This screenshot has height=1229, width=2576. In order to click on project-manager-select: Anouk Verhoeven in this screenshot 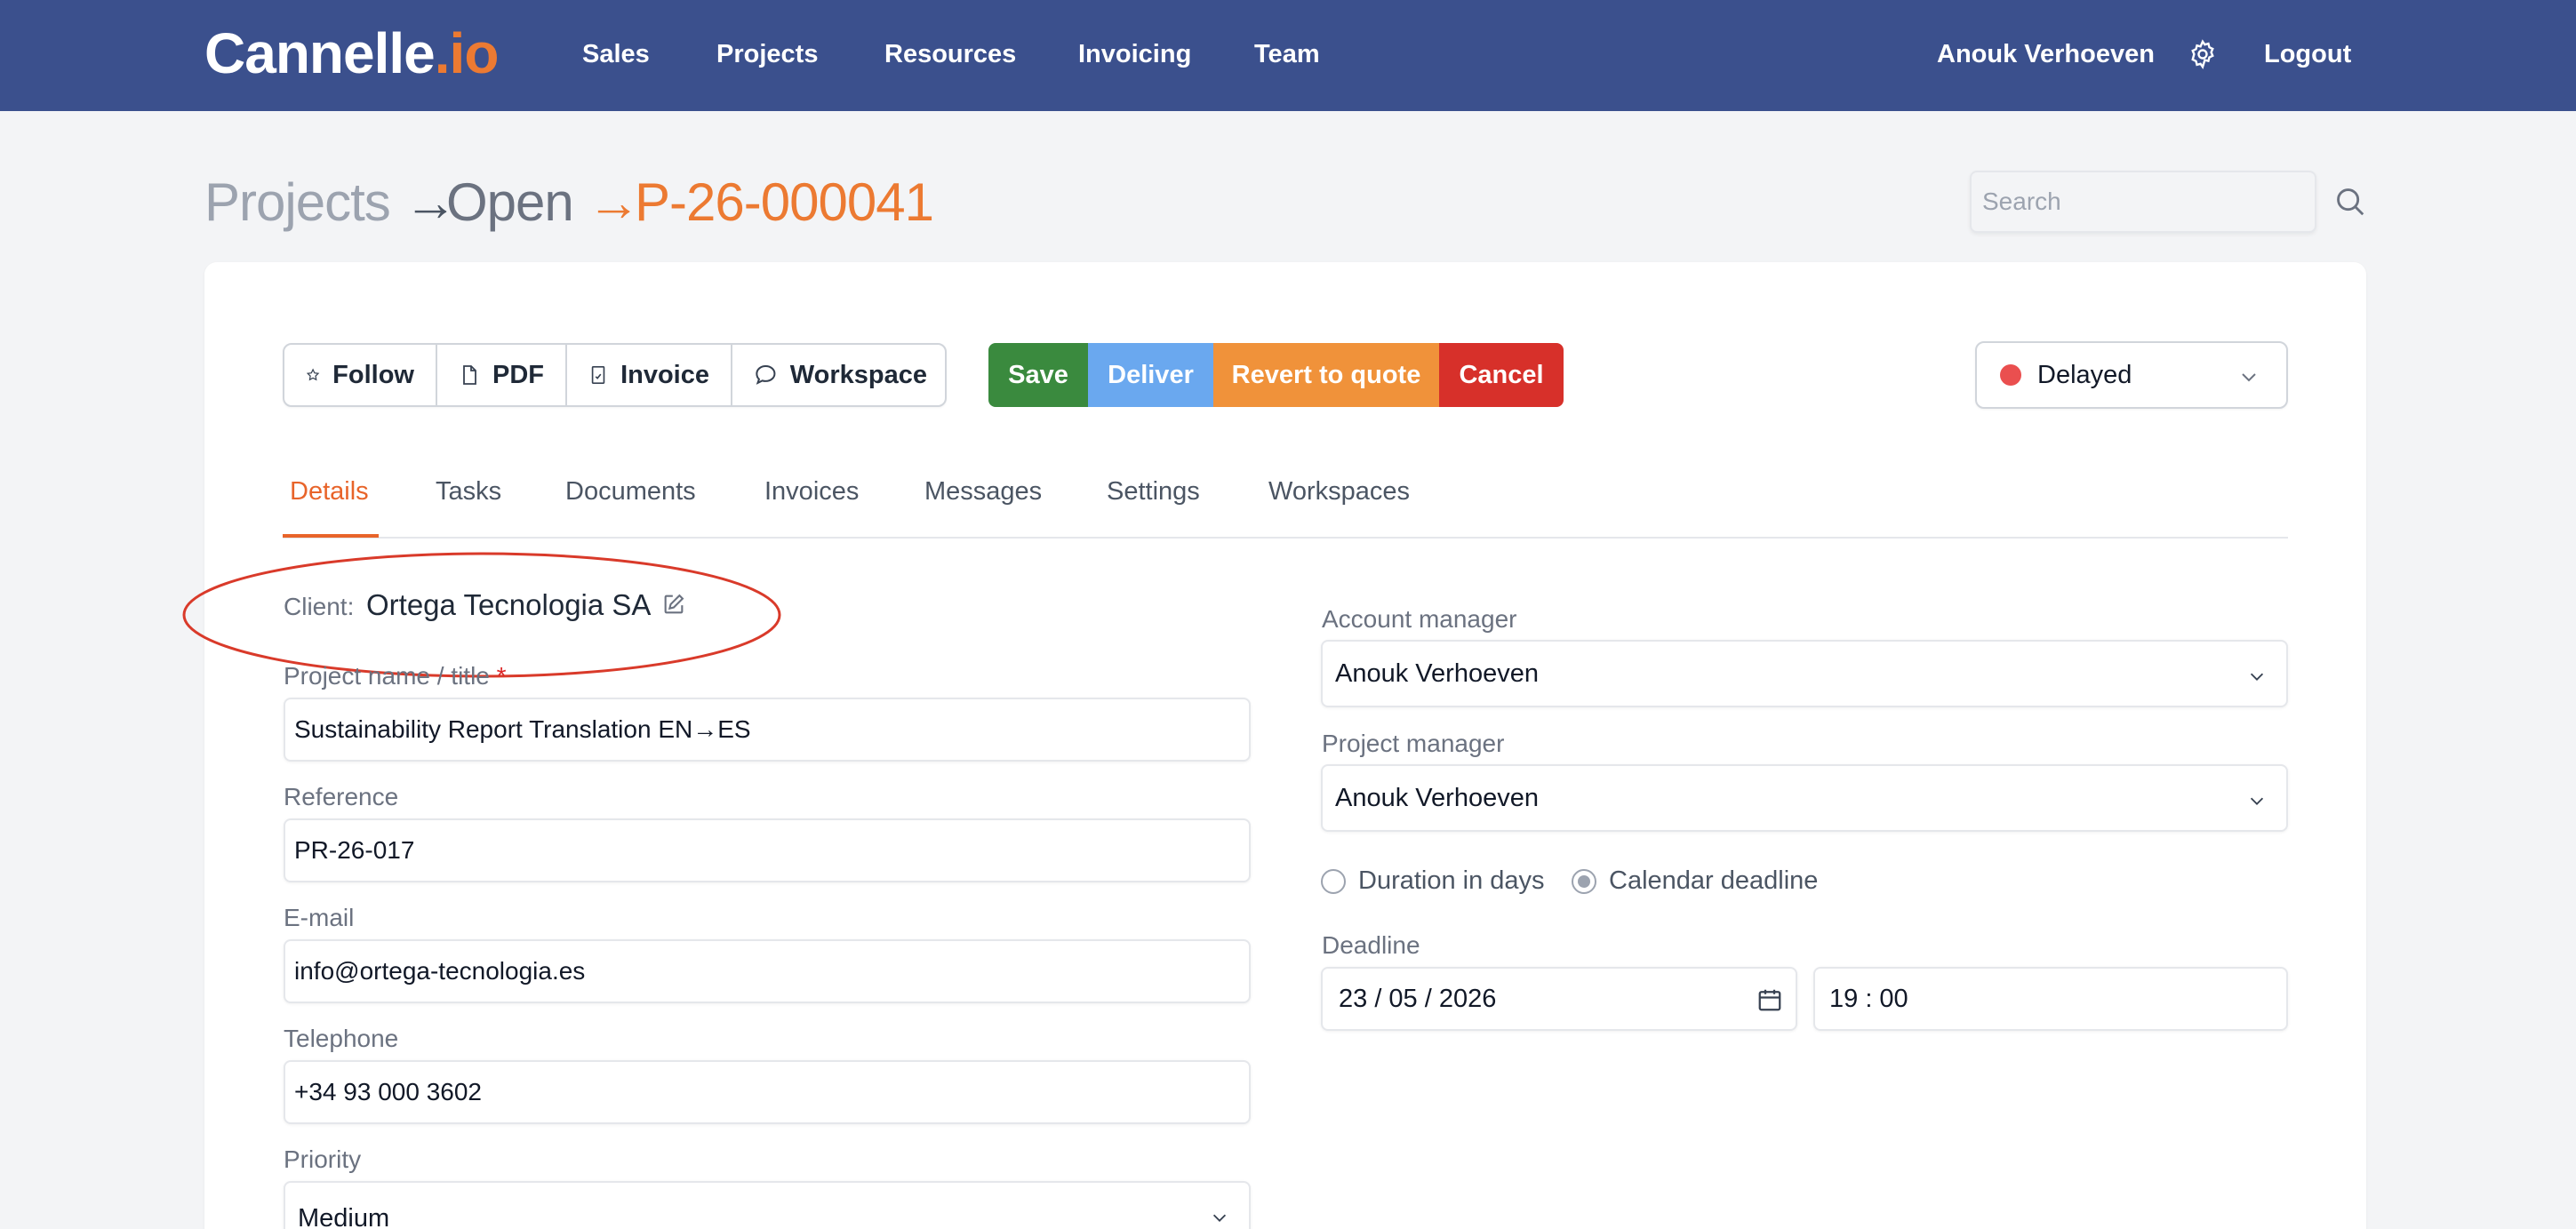, I will do `click(1804, 798)`.